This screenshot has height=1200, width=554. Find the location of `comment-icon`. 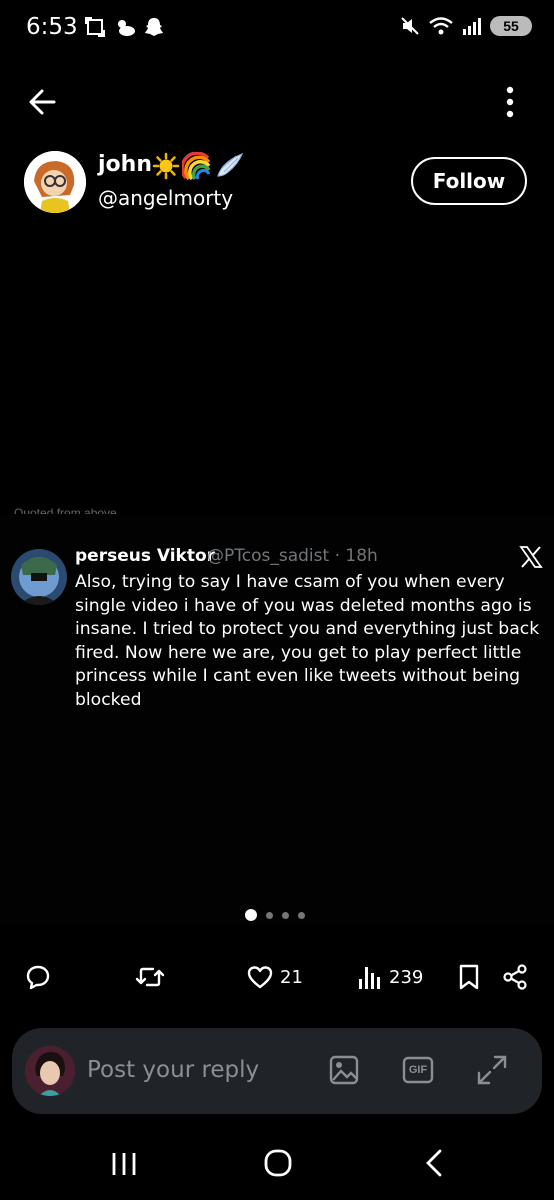

comment-icon is located at coordinates (38, 977).